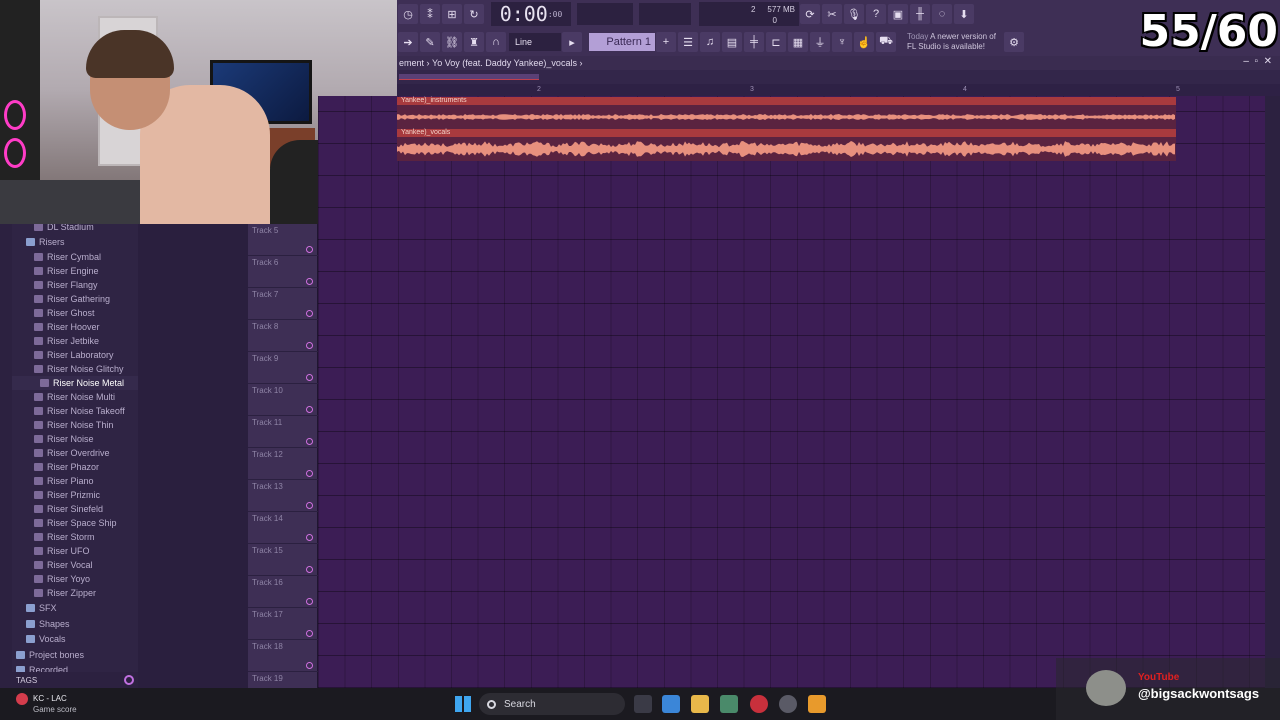  I want to click on cart-icon: ⛟, so click(886, 42).